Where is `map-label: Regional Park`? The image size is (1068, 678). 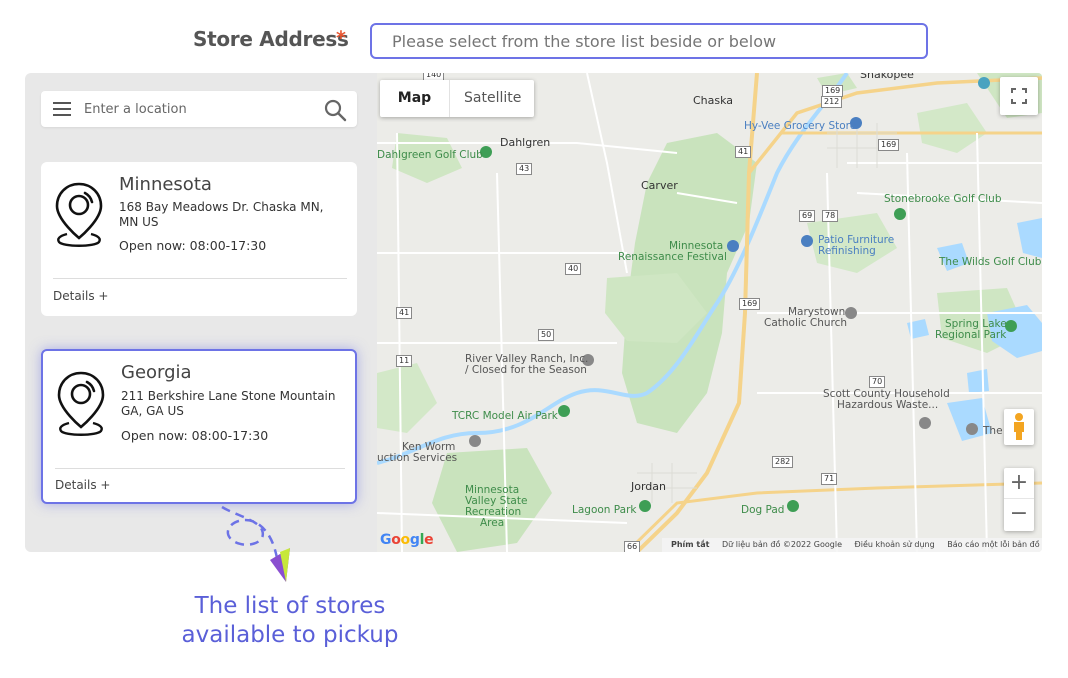
map-label: Regional Park is located at coordinates (971, 335).